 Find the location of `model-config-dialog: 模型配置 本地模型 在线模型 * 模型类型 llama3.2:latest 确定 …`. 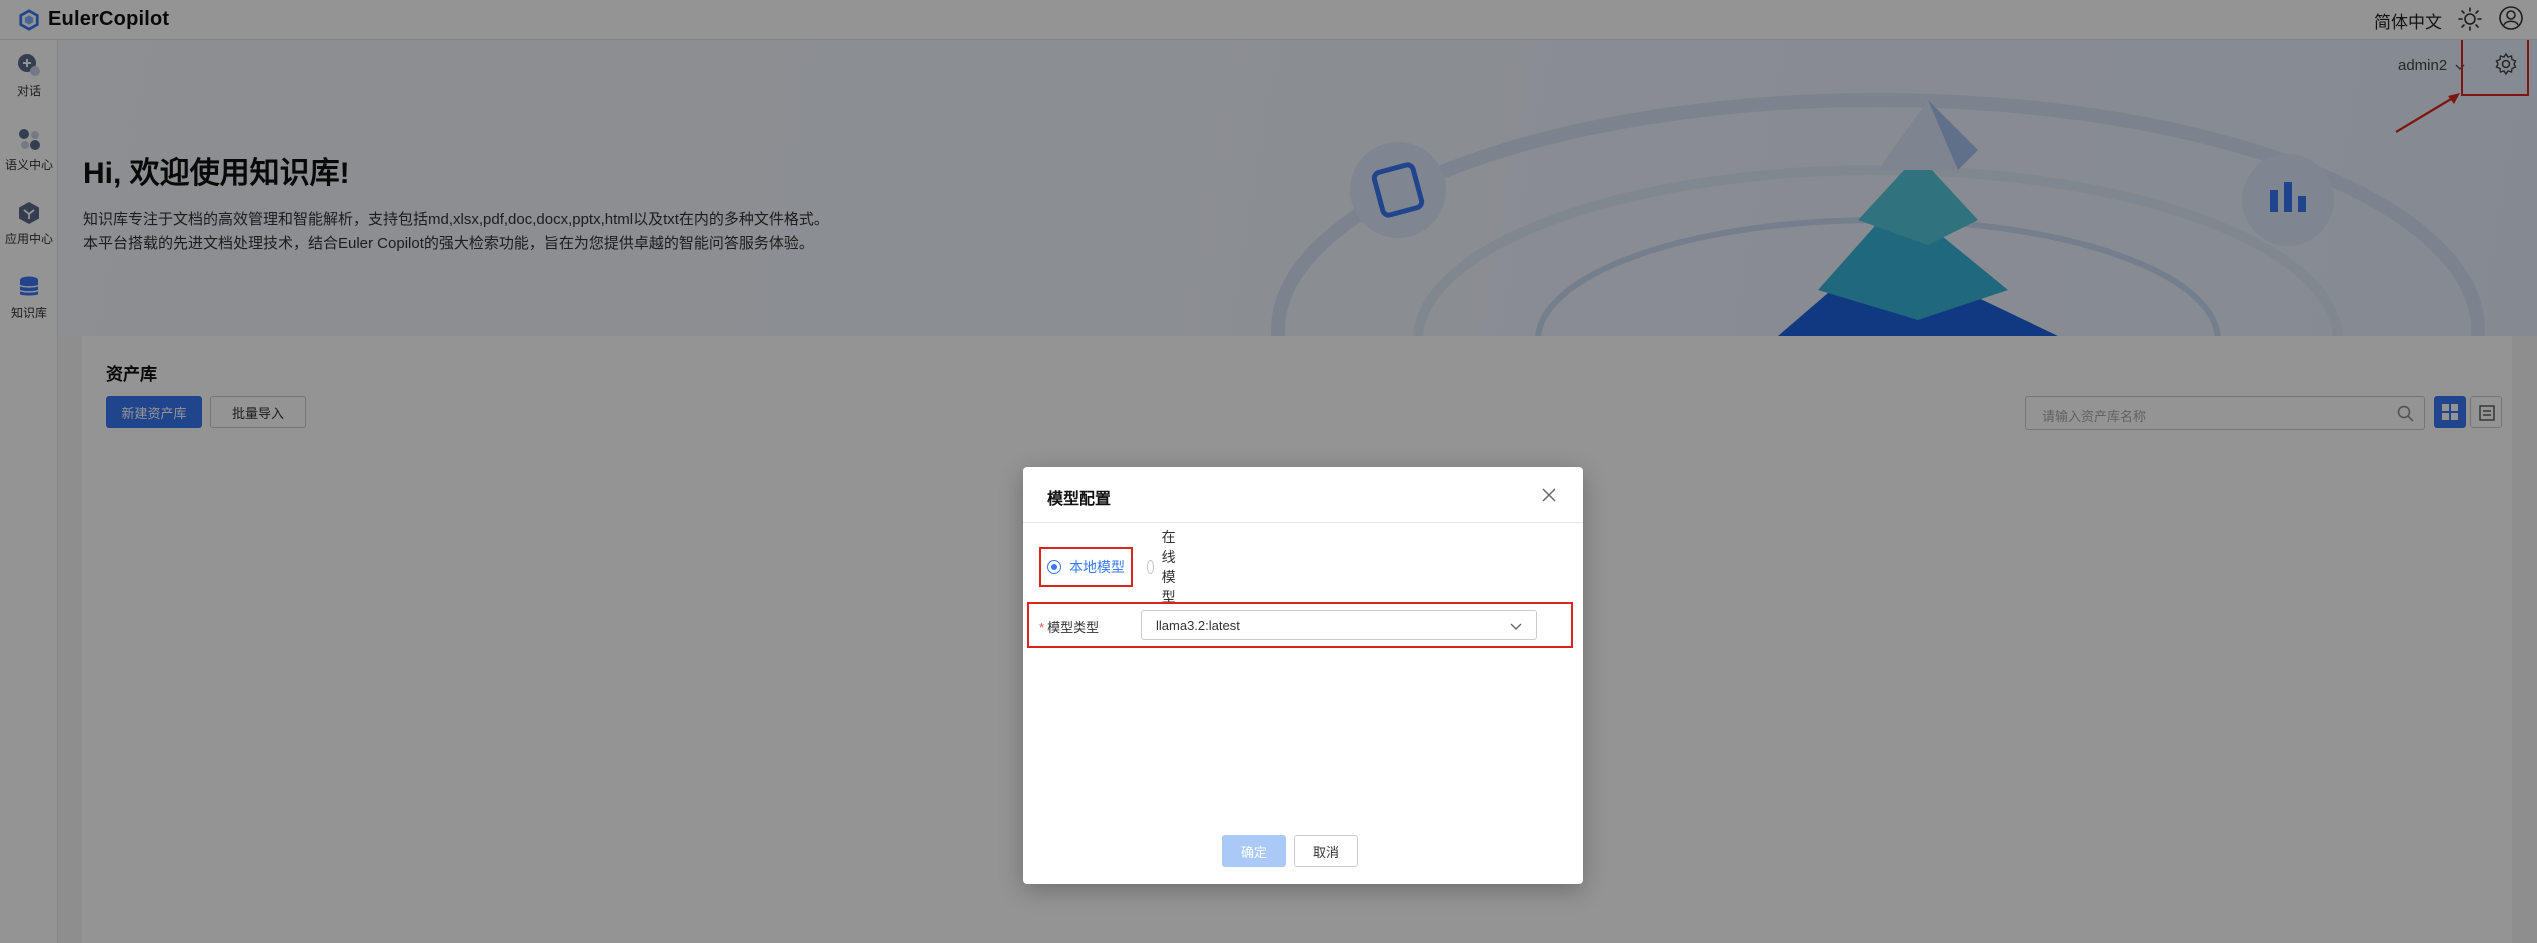

model-config-dialog: 模型配置 本地模型 在线模型 * 模型类型 llama3.2:latest 确定 … is located at coordinates (1303, 675).